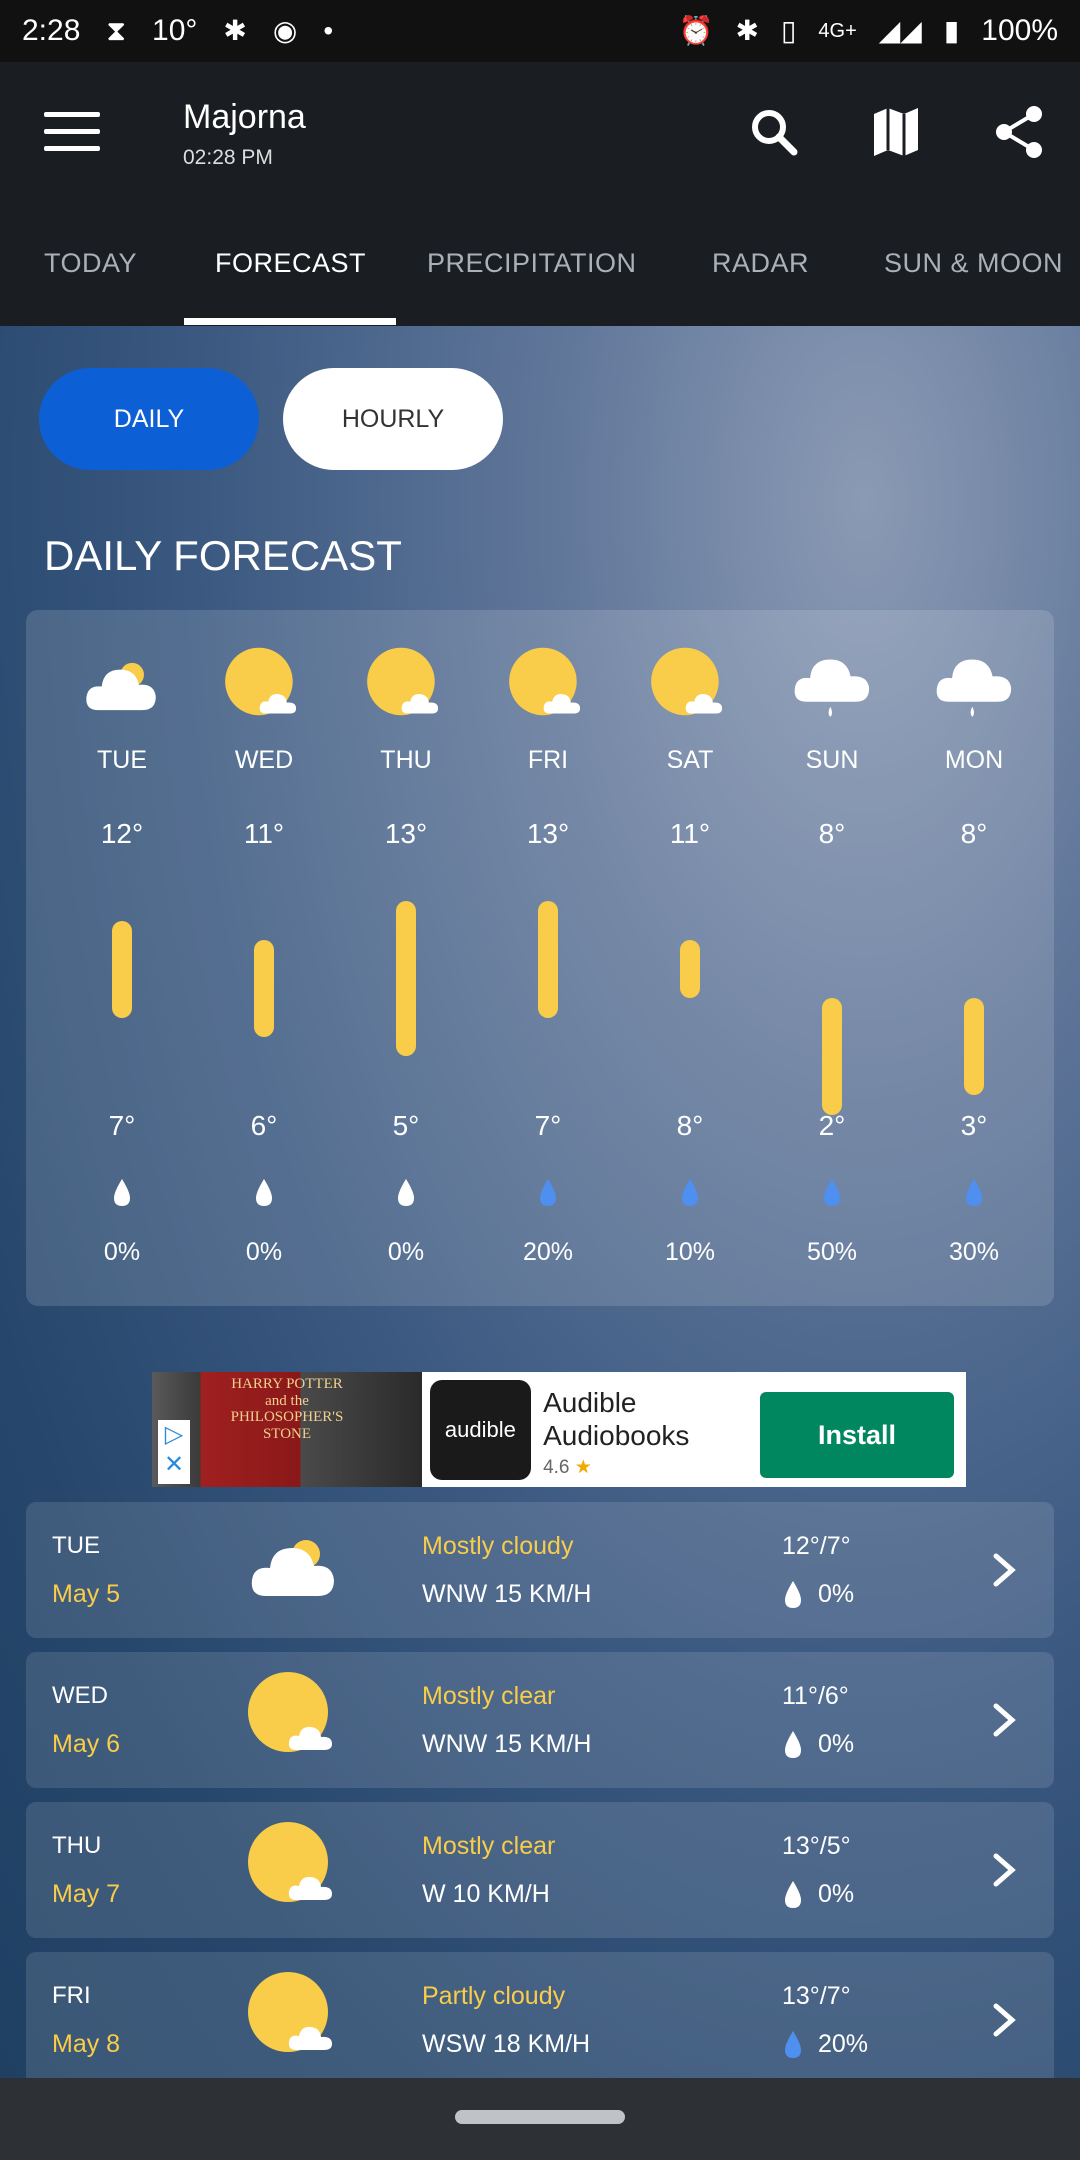 This screenshot has height=2160, width=1080. What do you see at coordinates (223, 555) in the screenshot?
I see `section-title: DAILY FORECAST` at bounding box center [223, 555].